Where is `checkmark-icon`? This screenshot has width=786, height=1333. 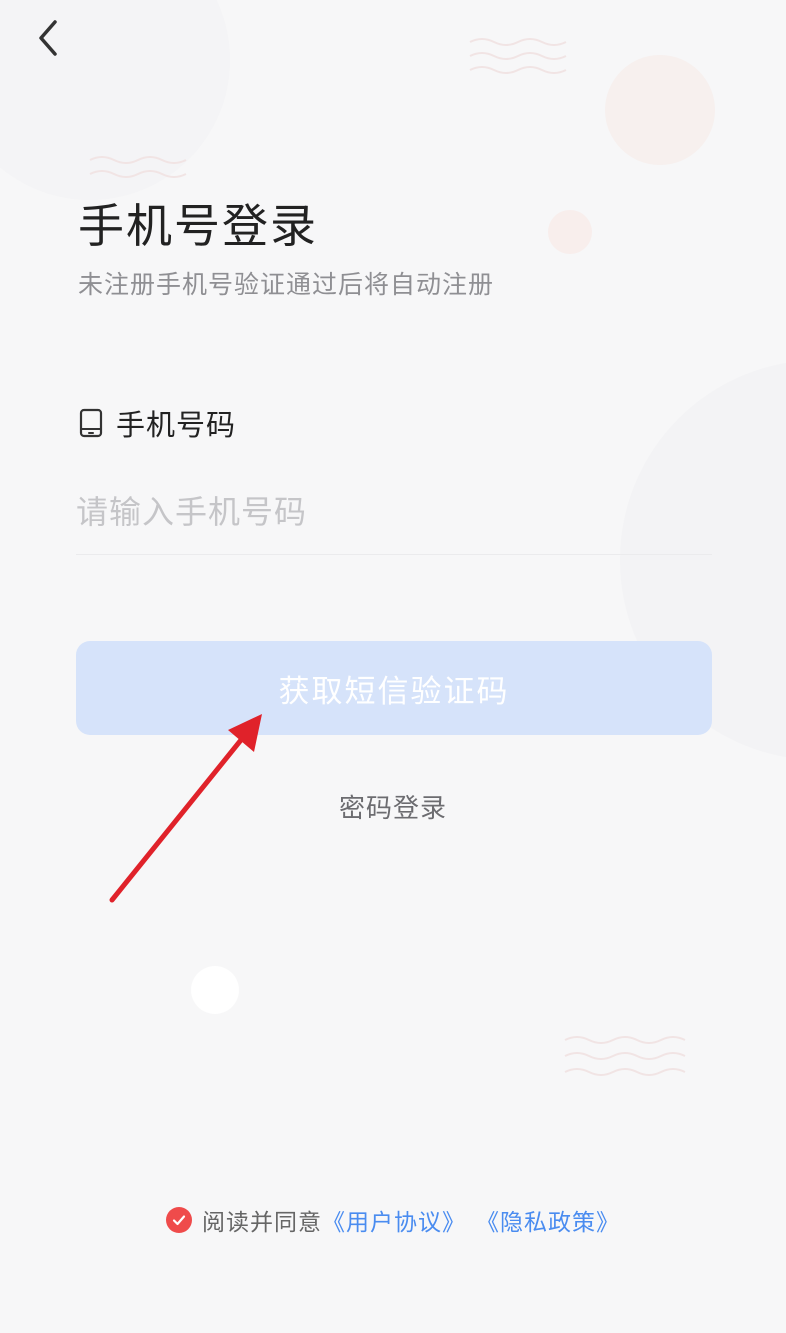 checkmark-icon is located at coordinates (179, 1220).